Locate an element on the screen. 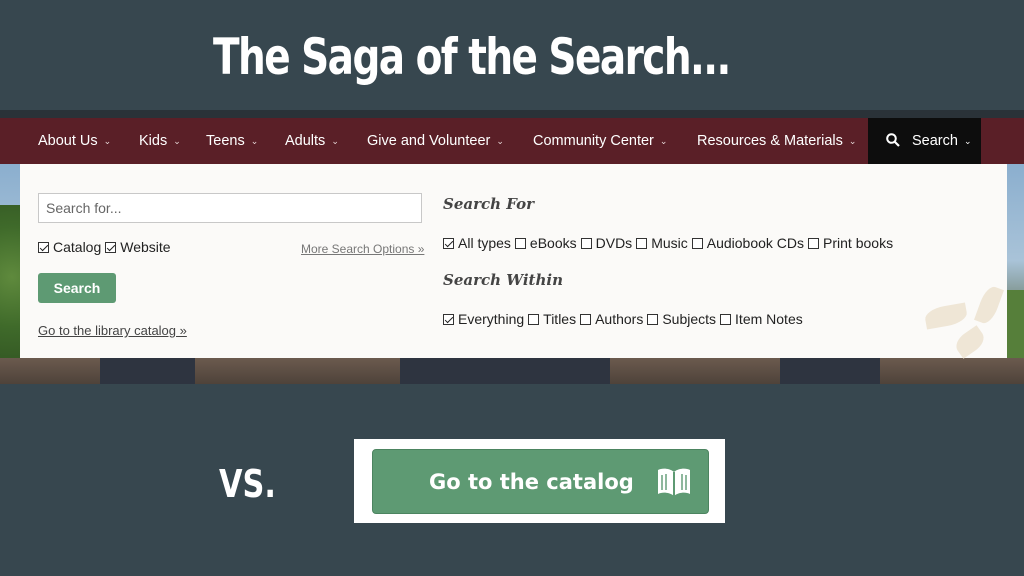  checkbox-label: Subjects is located at coordinates (689, 319).